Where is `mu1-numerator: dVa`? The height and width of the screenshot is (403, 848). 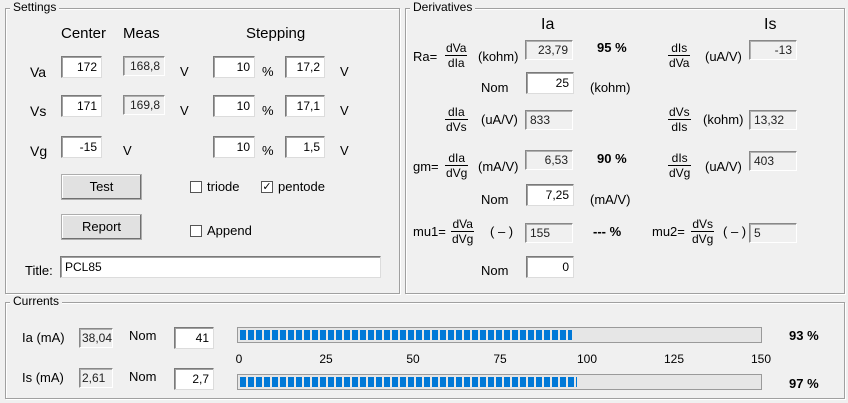
mu1-numerator: dVa is located at coordinates (463, 224).